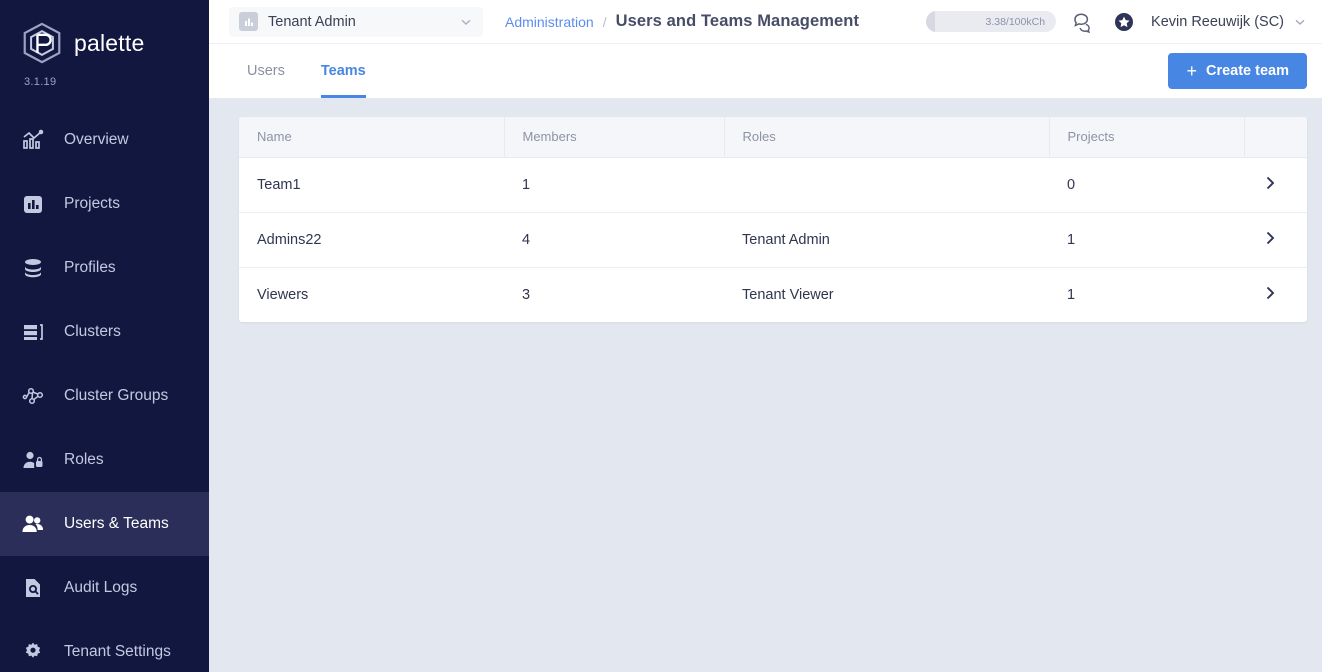  What do you see at coordinates (33, 588) in the screenshot?
I see `document-search-icon` at bounding box center [33, 588].